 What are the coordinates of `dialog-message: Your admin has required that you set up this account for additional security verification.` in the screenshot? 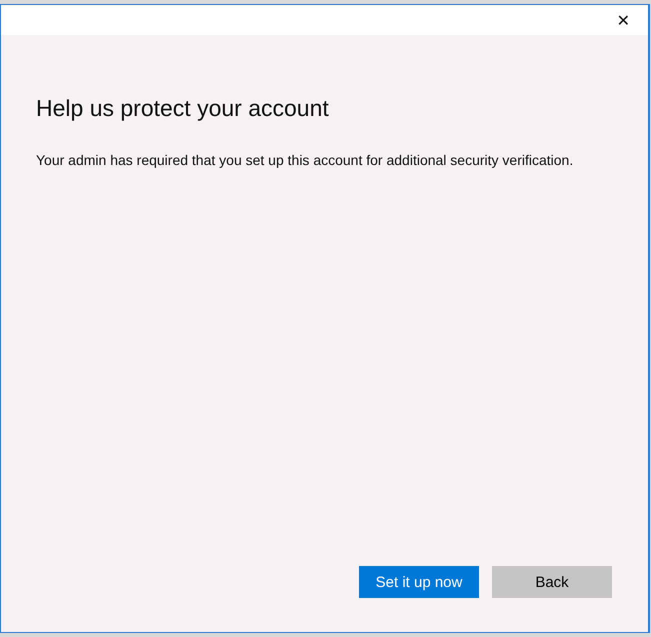 It's located at (305, 160).